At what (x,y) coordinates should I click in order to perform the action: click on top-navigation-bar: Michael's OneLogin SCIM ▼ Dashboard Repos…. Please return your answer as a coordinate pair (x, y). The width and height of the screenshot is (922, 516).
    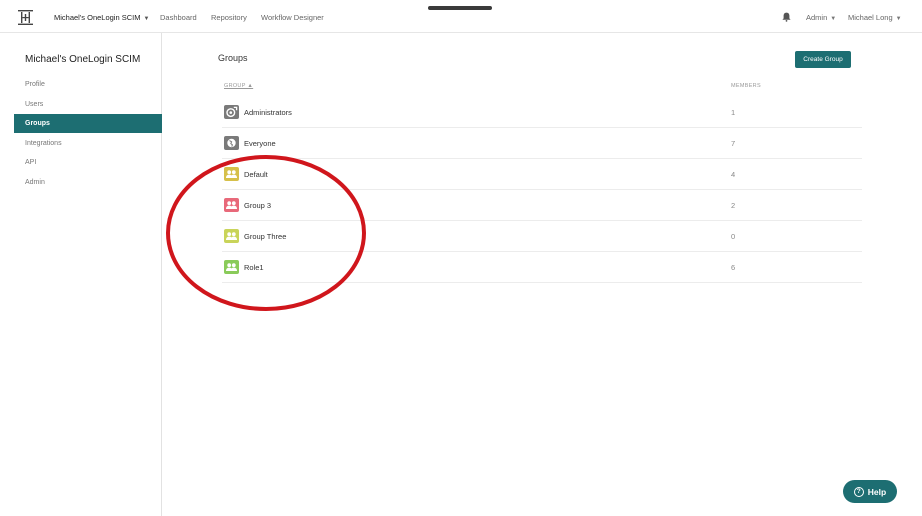
    Looking at the image, I should click on (461, 16).